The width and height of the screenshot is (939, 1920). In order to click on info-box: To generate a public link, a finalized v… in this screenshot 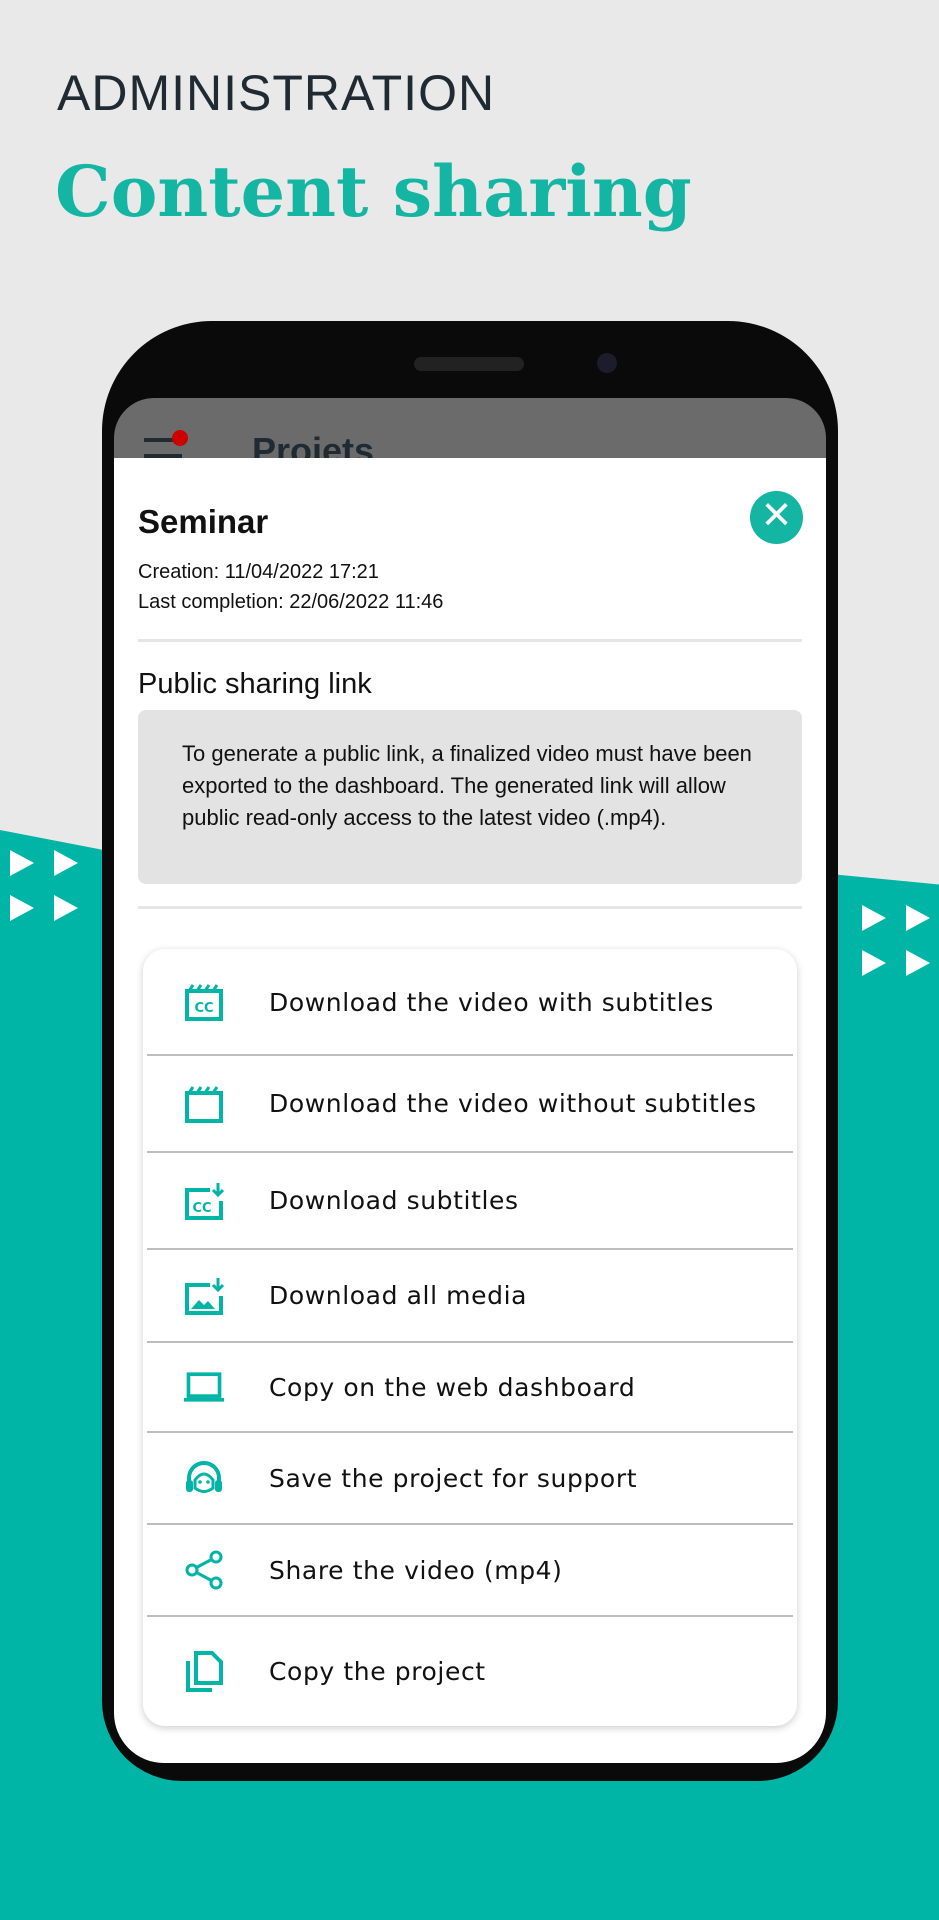, I will do `click(470, 797)`.